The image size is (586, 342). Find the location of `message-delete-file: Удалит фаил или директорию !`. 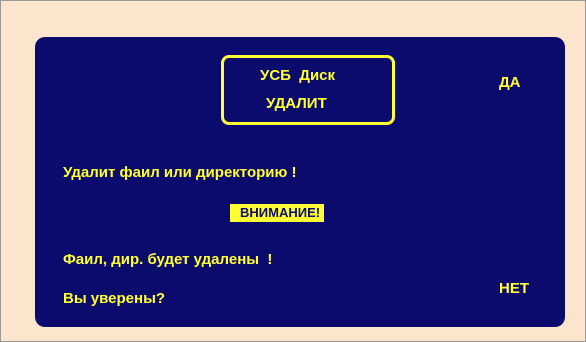

message-delete-file: Удалит фаил или директорию ! is located at coordinates (180, 172).